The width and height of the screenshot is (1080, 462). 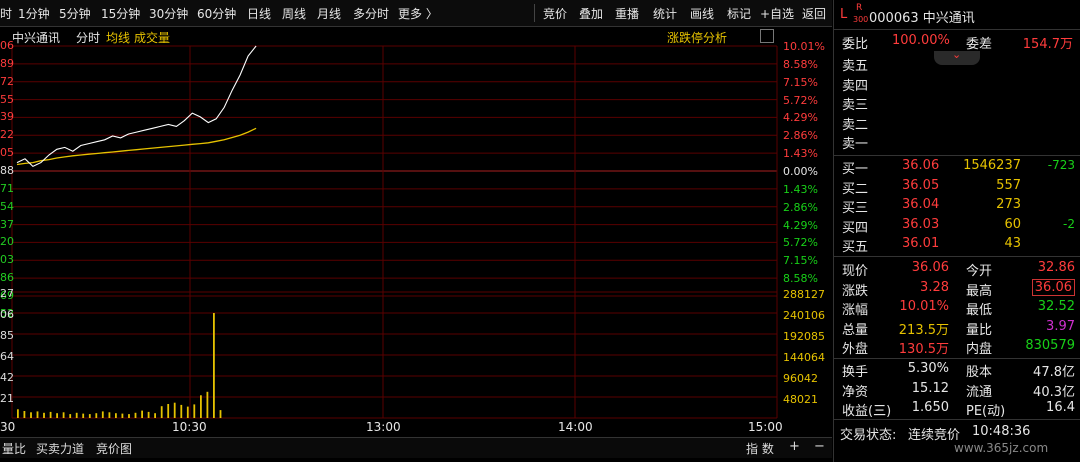 I want to click on zoom-in-button: +, so click(x=794, y=446).